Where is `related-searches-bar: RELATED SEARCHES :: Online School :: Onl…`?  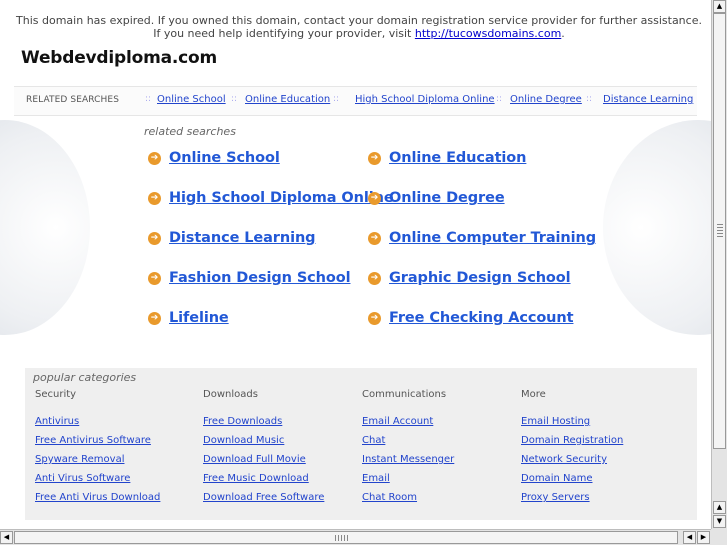 related-searches-bar: RELATED SEARCHES :: Online School :: Onl… is located at coordinates (355, 101).